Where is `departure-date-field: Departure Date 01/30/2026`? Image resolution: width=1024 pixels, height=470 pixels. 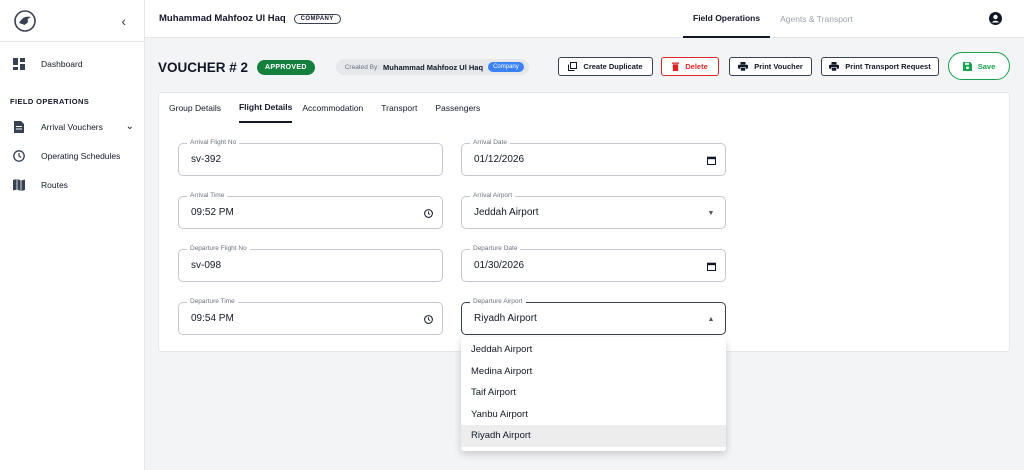 departure-date-field: Departure Date 01/30/2026 is located at coordinates (593, 263).